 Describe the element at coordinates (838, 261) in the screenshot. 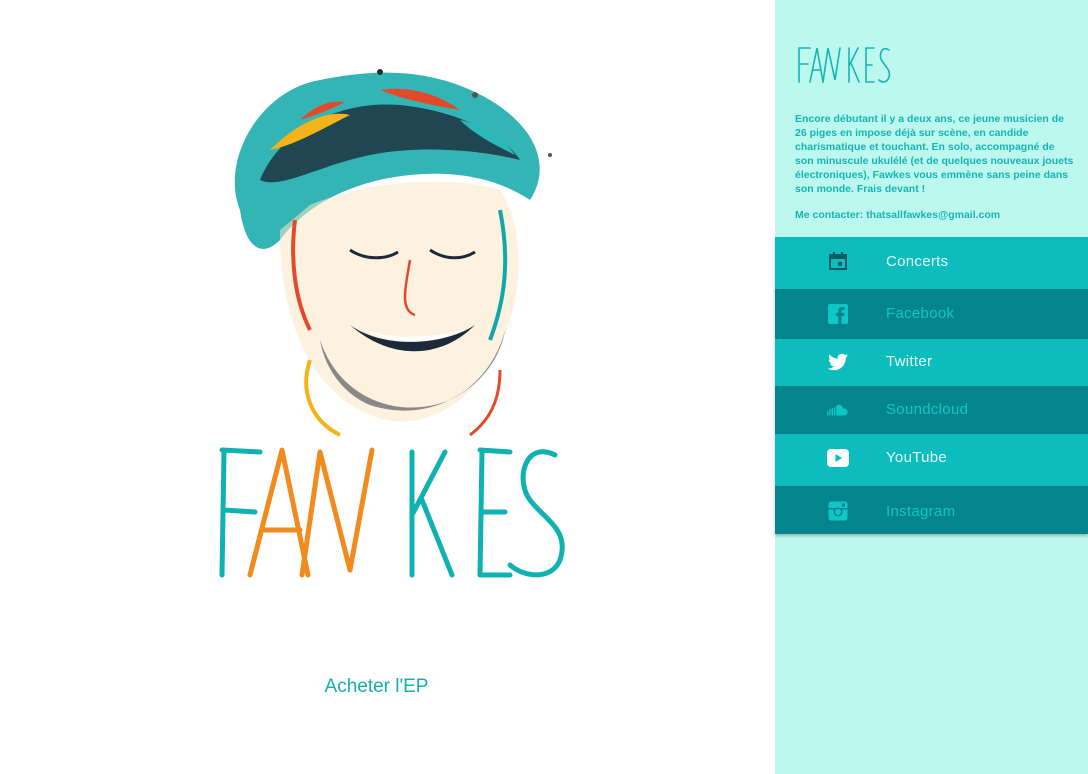

I see `calendar-icon` at that location.